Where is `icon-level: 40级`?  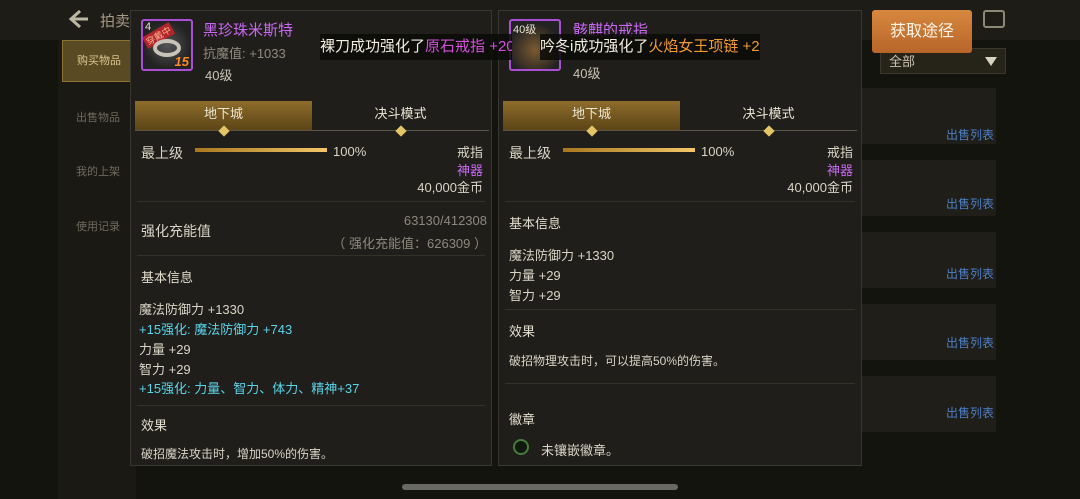 icon-level: 40级 is located at coordinates (525, 30).